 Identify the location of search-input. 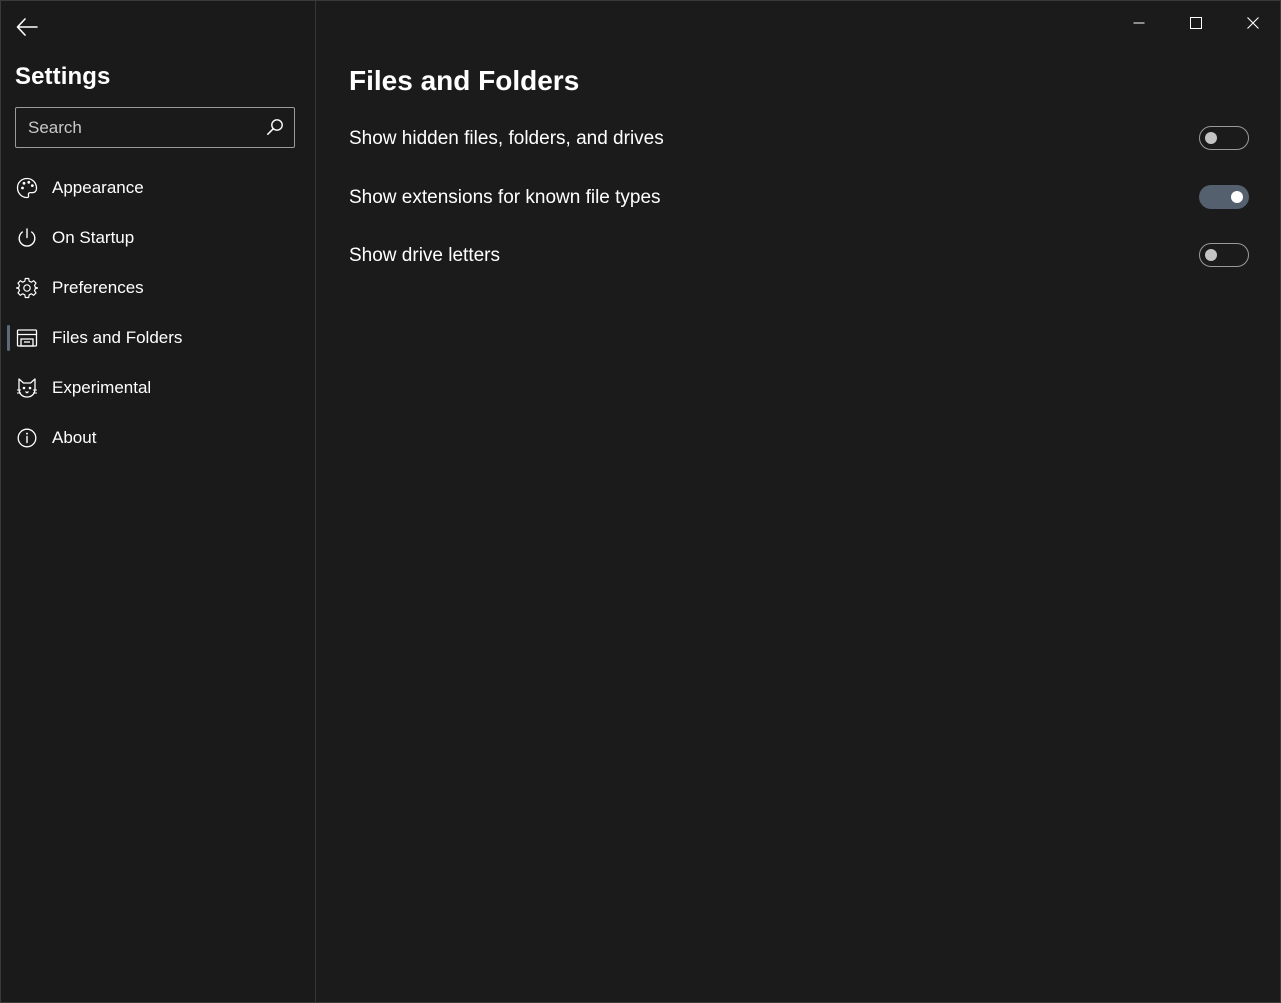
(136, 127).